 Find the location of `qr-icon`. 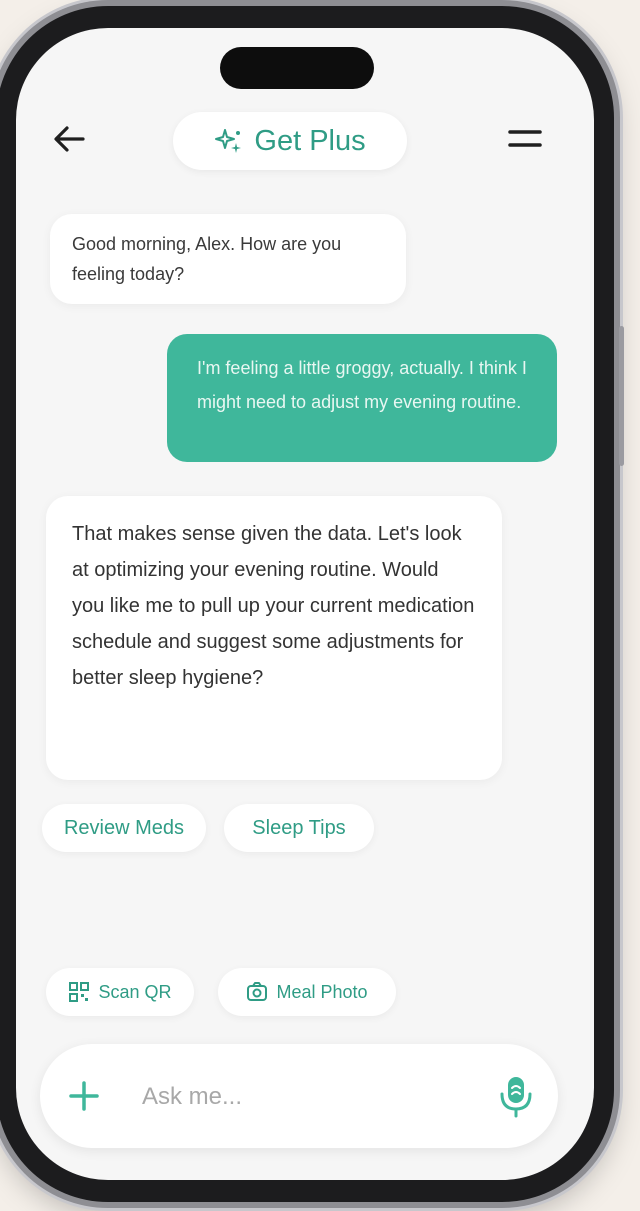

qr-icon is located at coordinates (79, 992).